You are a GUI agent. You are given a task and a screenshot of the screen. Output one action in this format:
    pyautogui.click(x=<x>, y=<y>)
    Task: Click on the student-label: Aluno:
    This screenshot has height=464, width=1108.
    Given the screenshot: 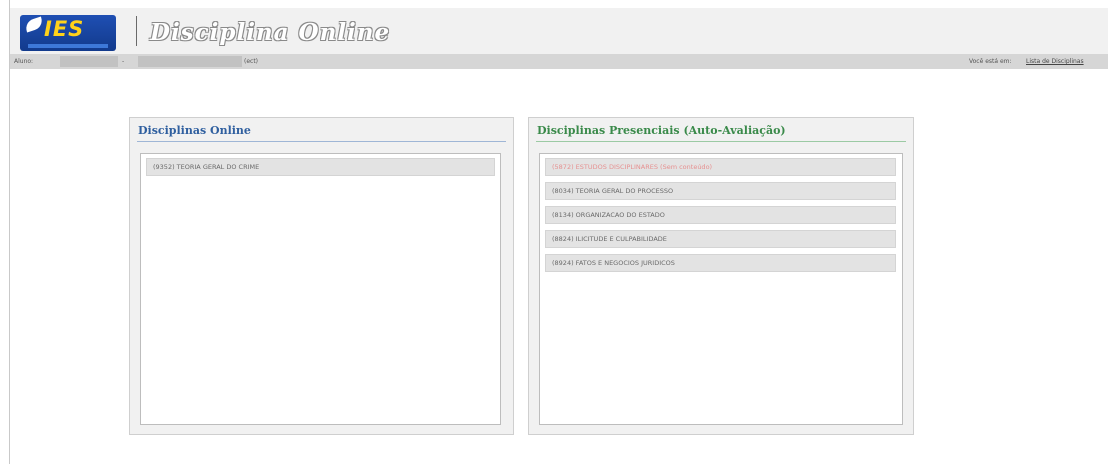 What is the action you would take?
    pyautogui.click(x=24, y=61)
    